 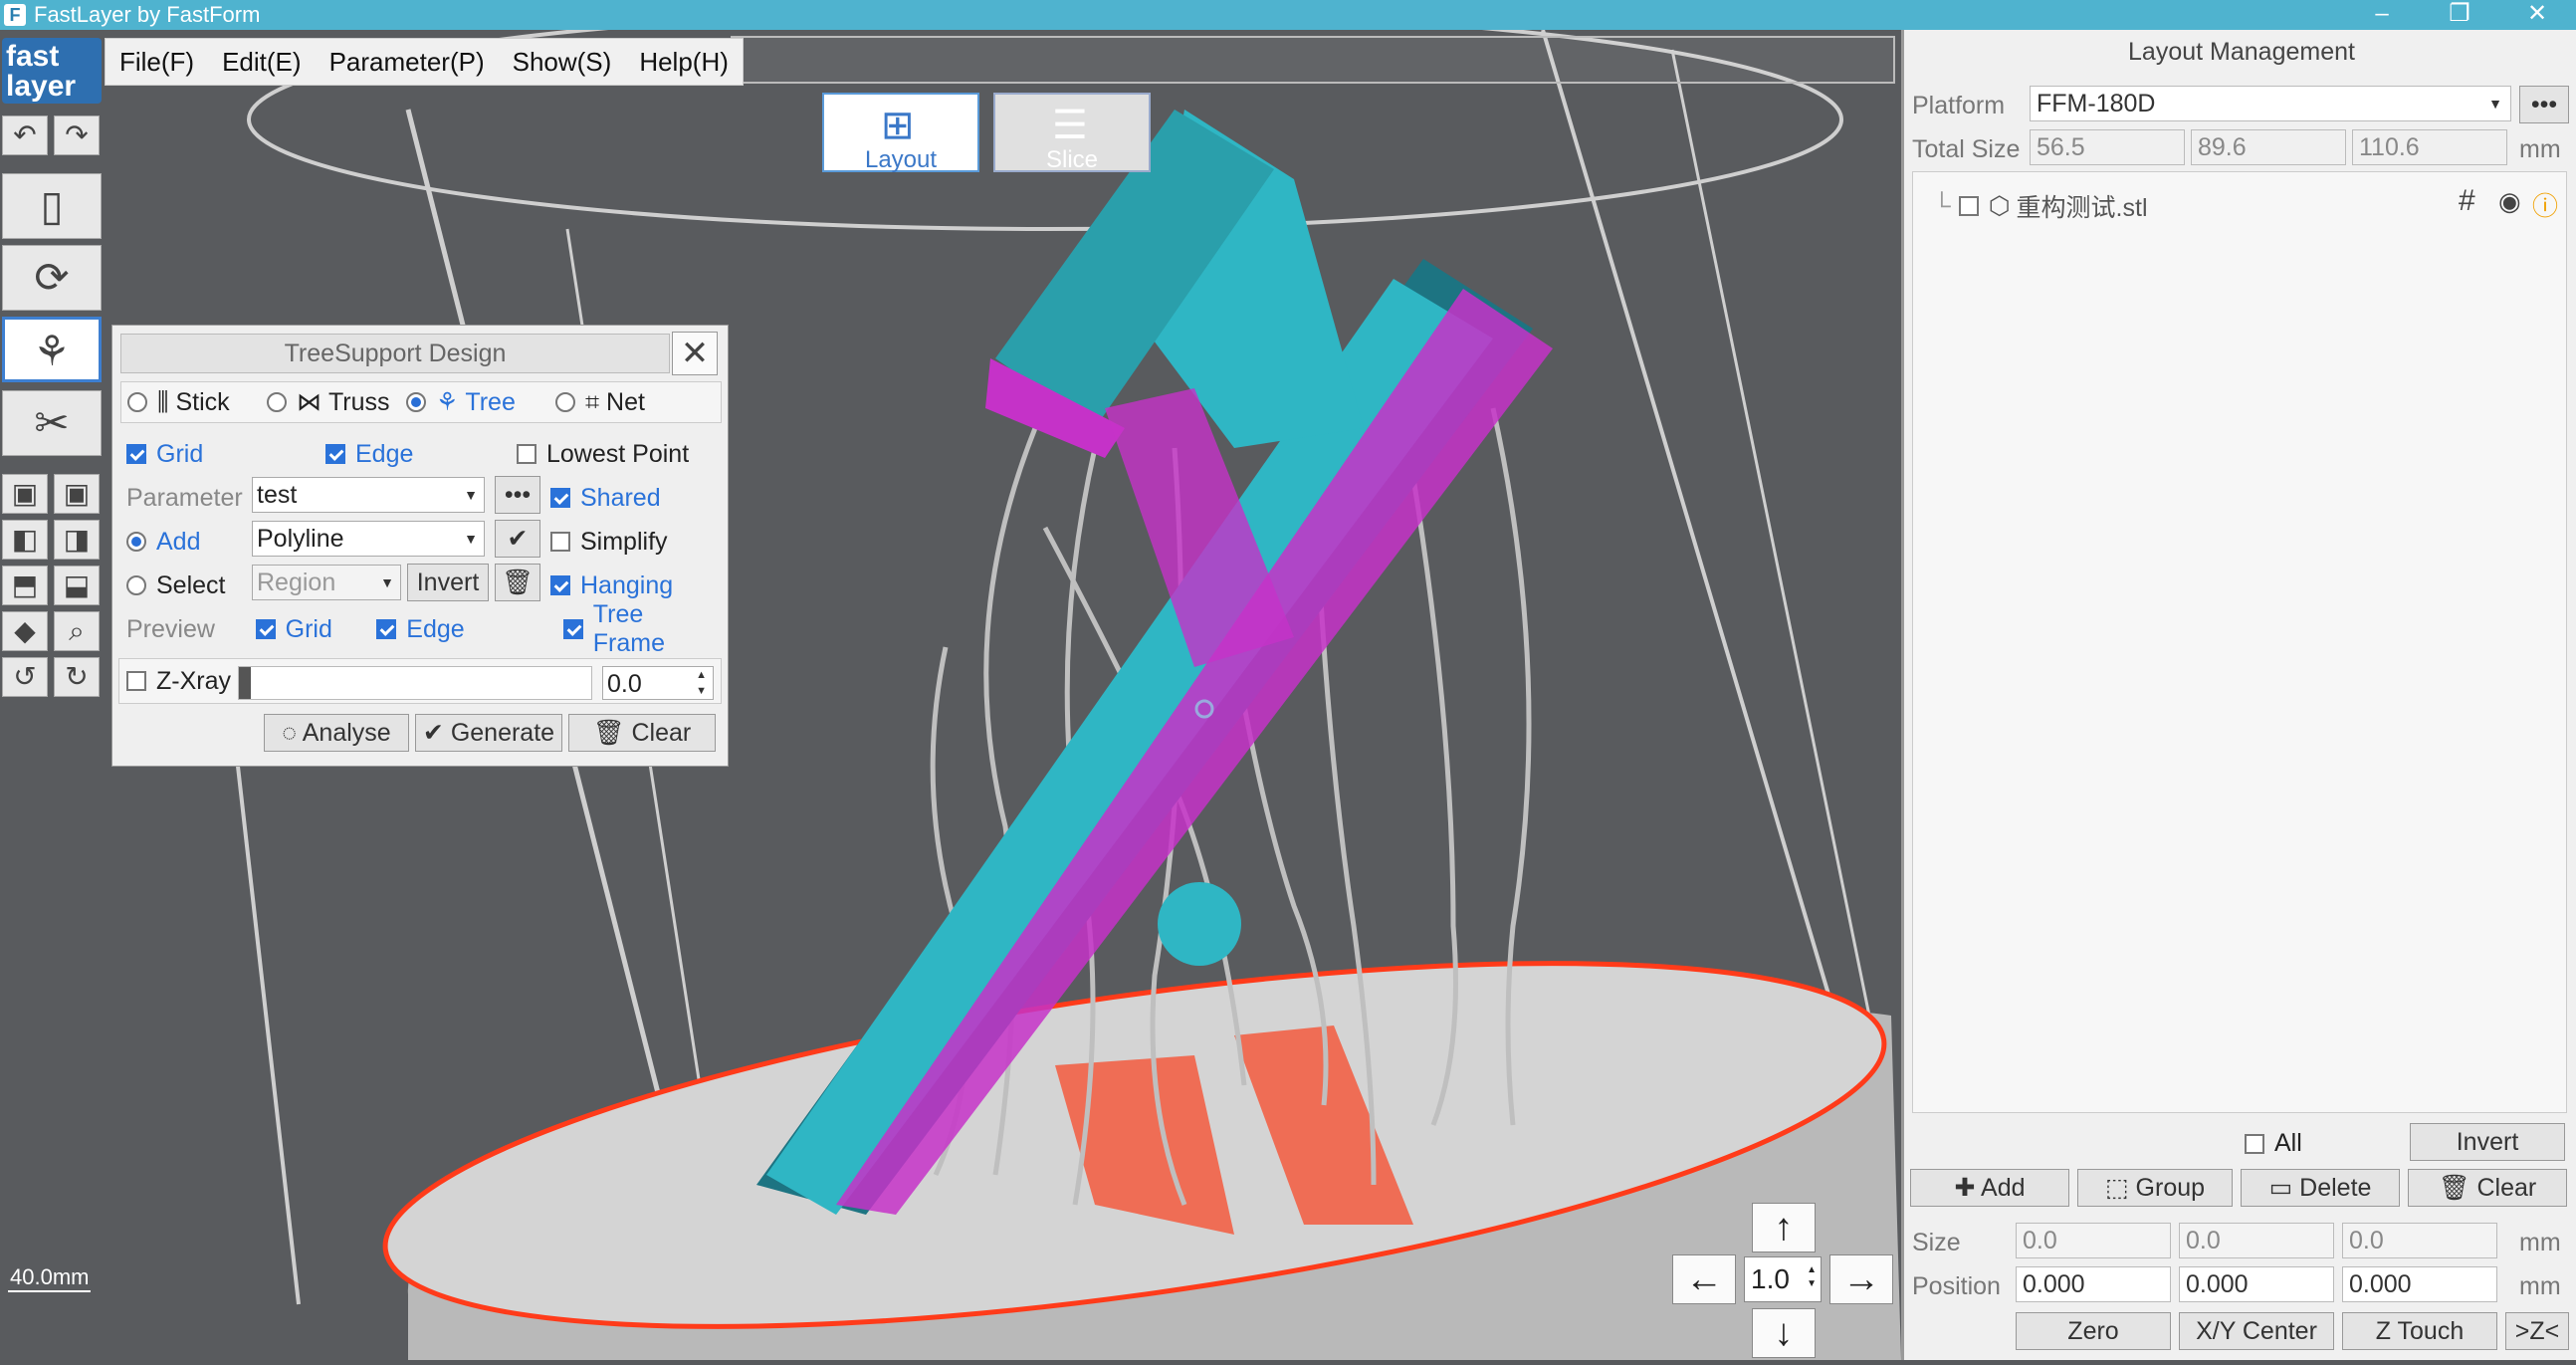 I want to click on parameter-label: Parameter, so click(x=184, y=497).